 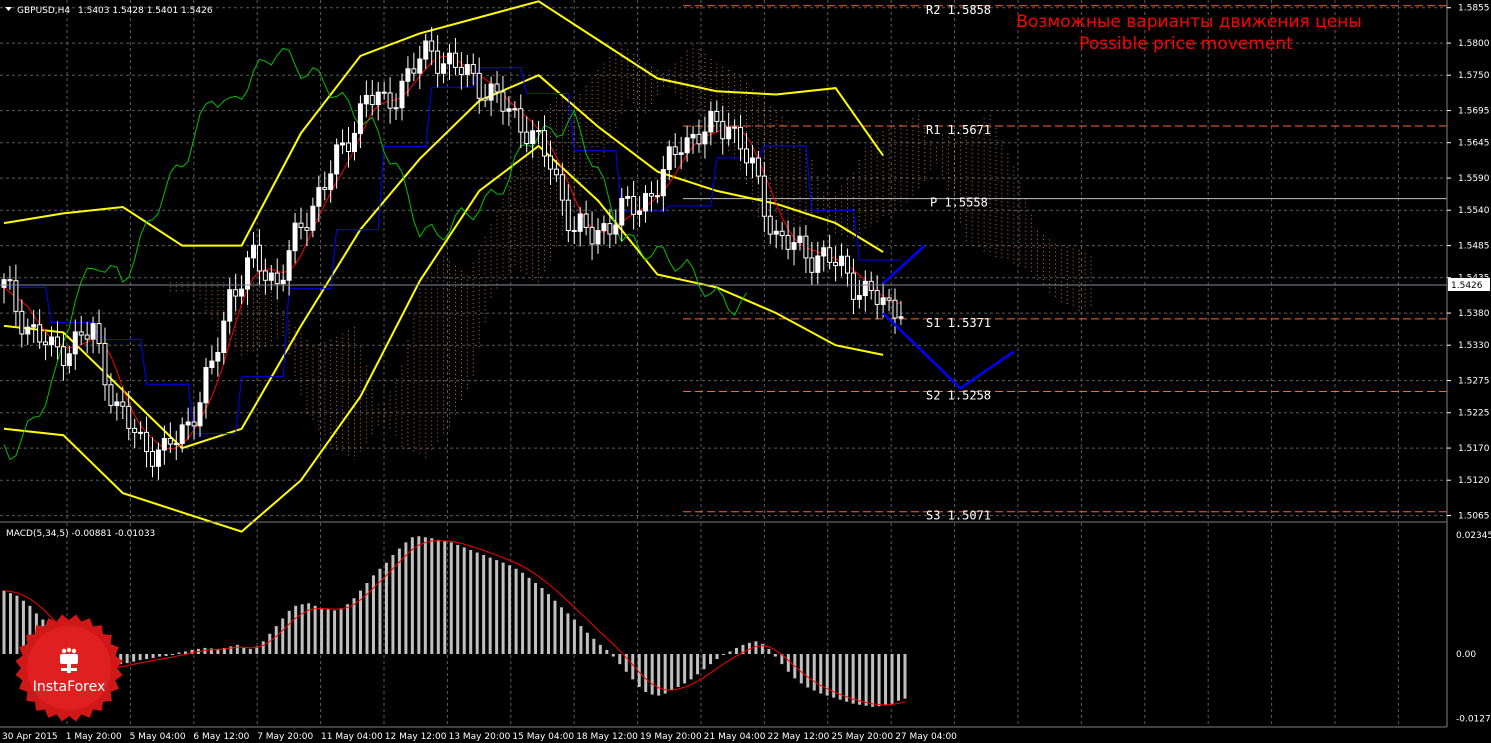 I want to click on pivot-label-5: S3 1.5071, so click(x=958, y=516).